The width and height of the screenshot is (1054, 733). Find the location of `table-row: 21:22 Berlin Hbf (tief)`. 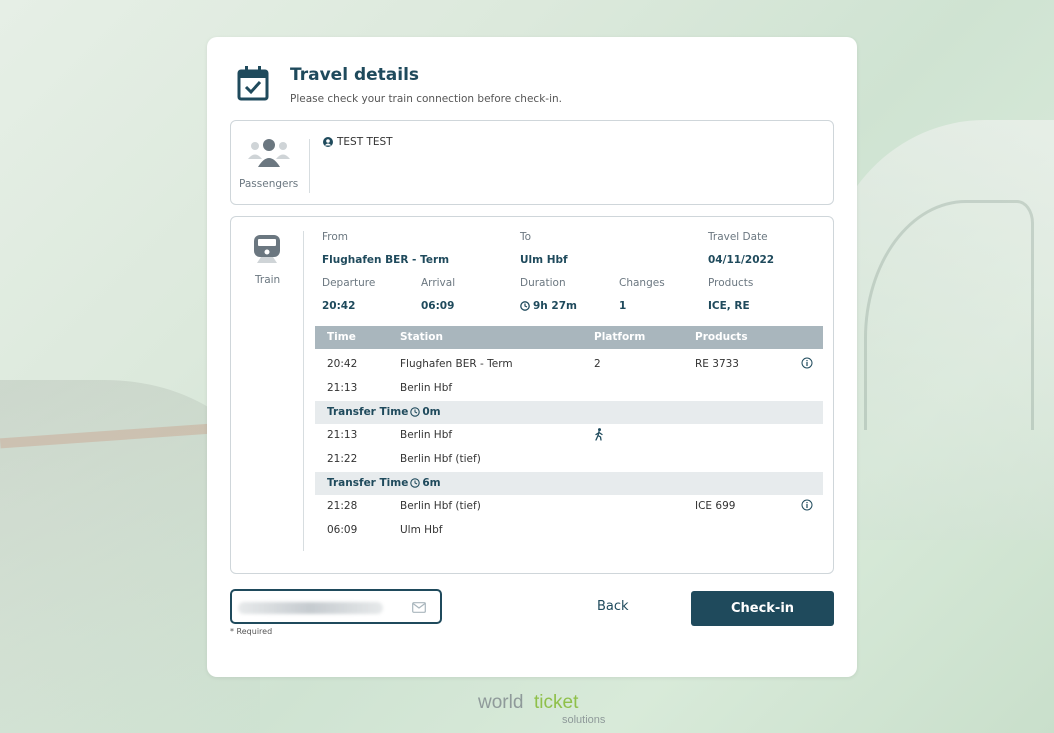

table-row: 21:22 Berlin Hbf (tief) is located at coordinates (569, 460).